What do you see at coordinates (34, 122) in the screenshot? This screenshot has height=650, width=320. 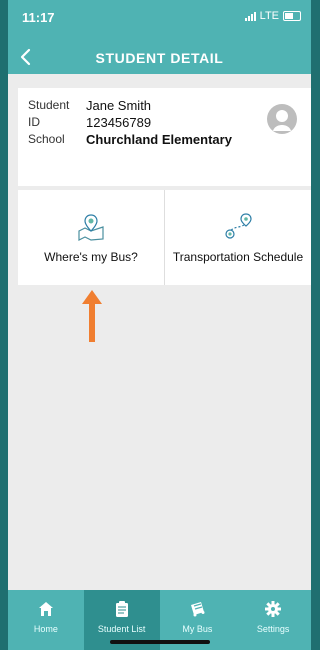 I see `id-label: ID` at bounding box center [34, 122].